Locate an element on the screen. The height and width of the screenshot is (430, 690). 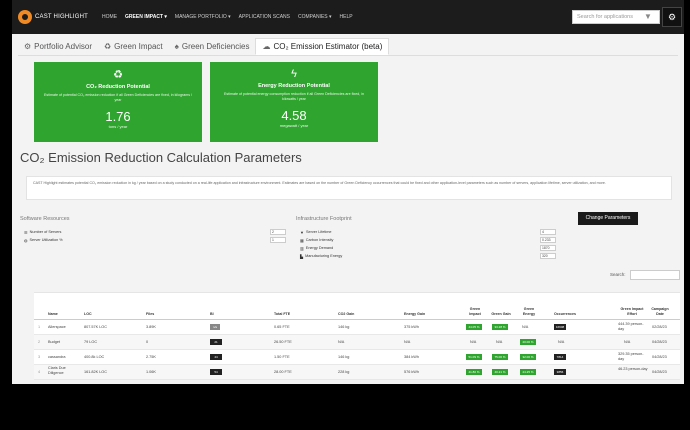
nav-help: HELP is located at coordinates (346, 17).